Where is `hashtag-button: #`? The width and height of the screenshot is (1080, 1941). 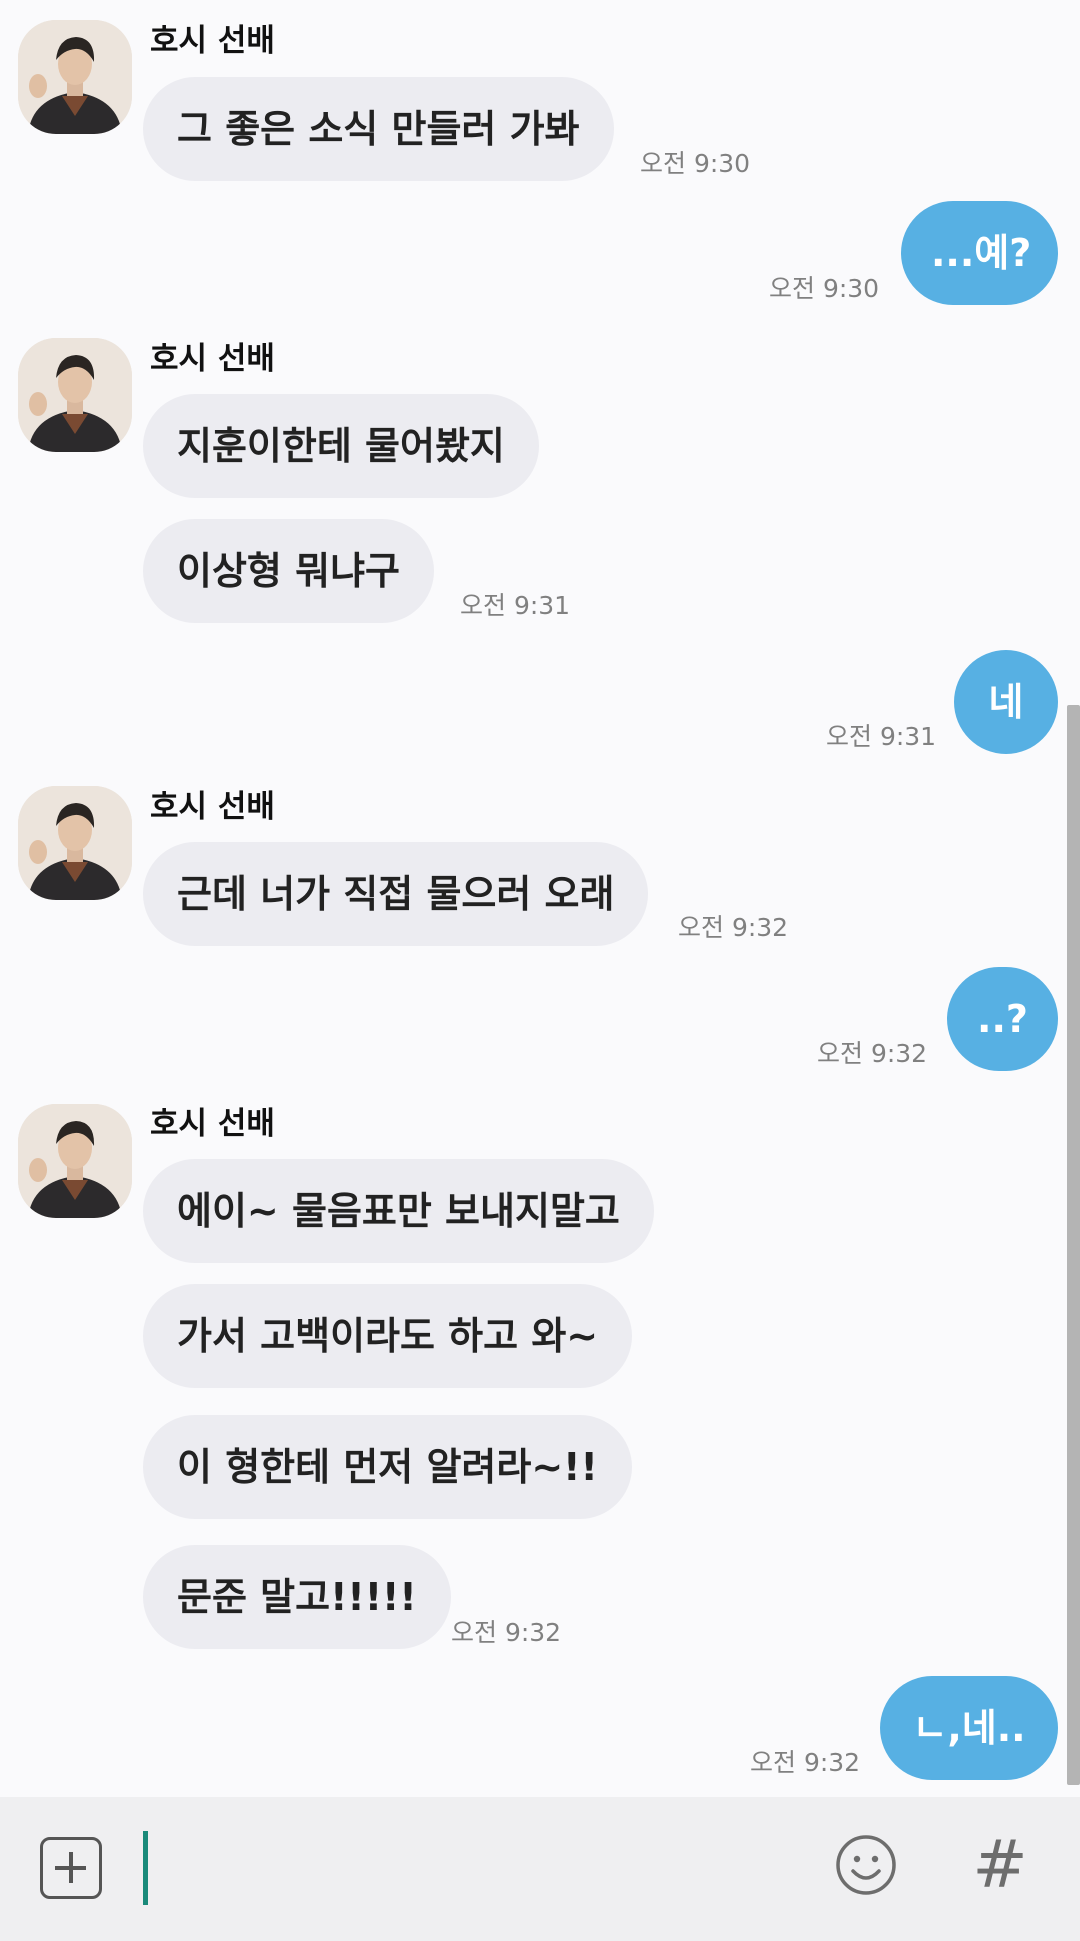 hashtag-button: # is located at coordinates (1000, 1865).